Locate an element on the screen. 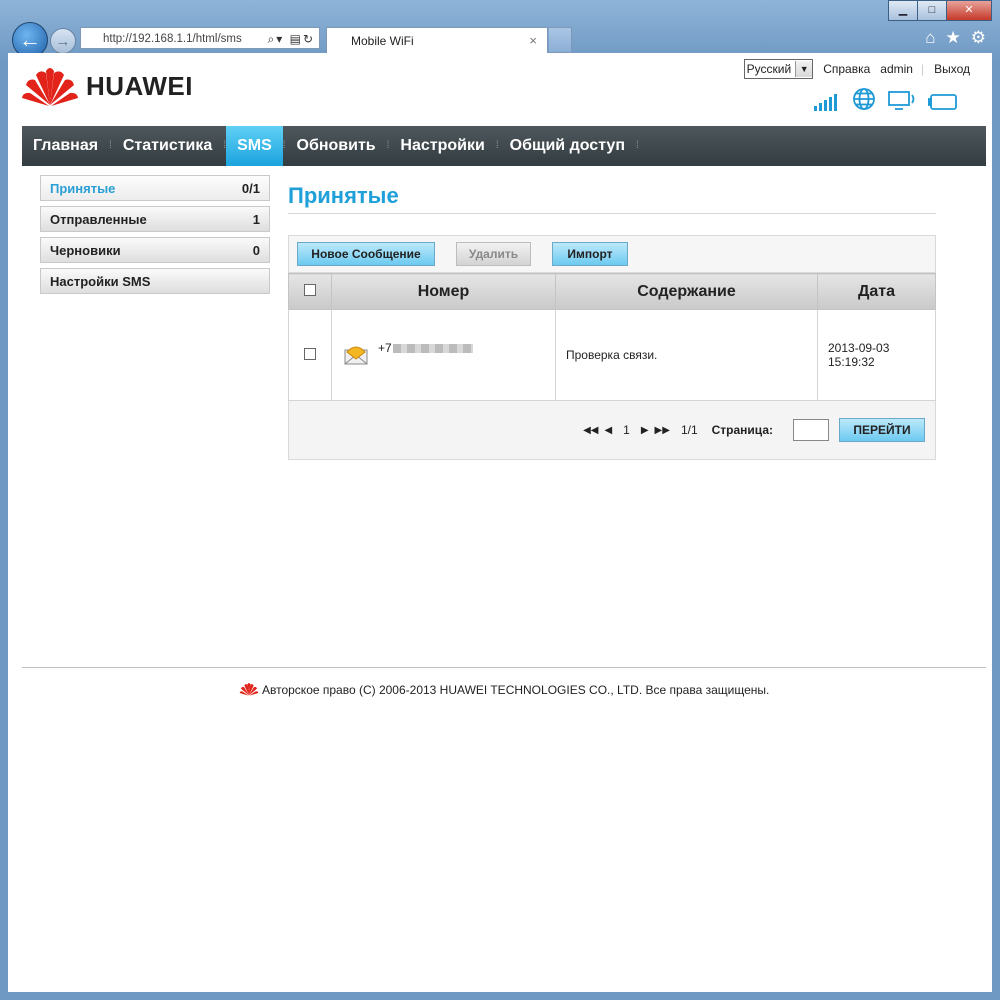 The image size is (1000, 1000). sidebar-item-sent: Отправленные 1 is located at coordinates (155, 219).